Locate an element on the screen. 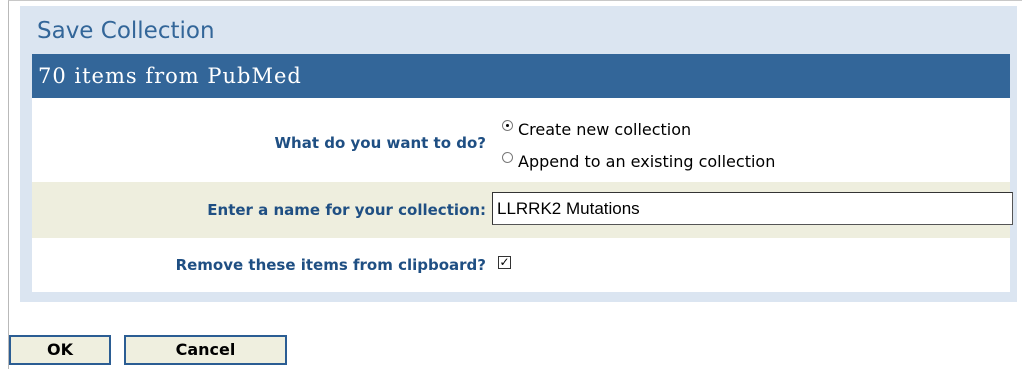 The height and width of the screenshot is (369, 1023). collection-name-input is located at coordinates (752, 208).